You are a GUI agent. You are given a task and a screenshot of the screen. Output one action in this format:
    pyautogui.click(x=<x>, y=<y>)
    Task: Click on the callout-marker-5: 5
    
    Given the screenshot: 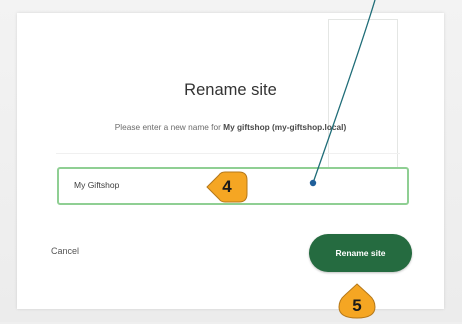 What is the action you would take?
    pyautogui.click(x=357, y=301)
    